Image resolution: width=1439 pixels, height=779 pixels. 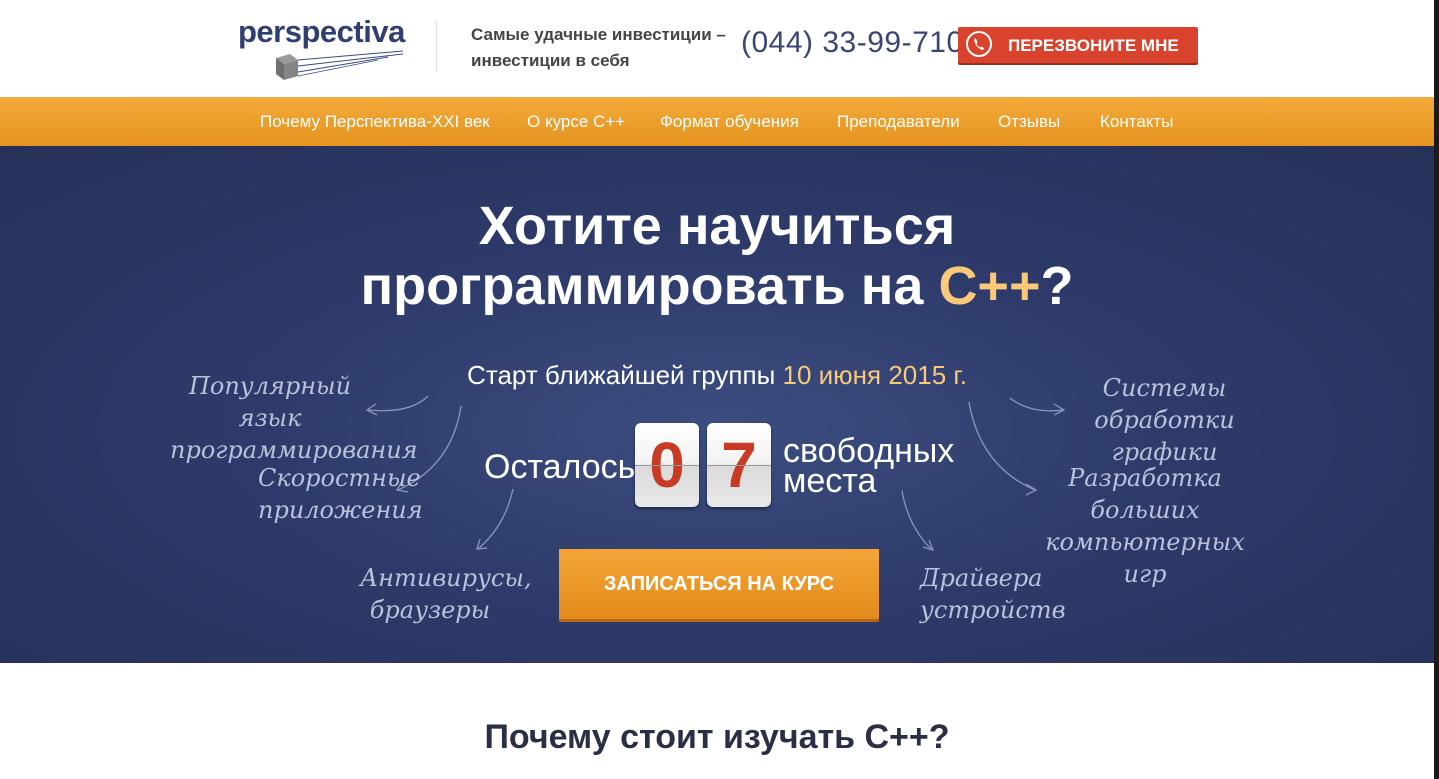 What do you see at coordinates (1057, 286) in the screenshot?
I see `hero-title-suffix: ?` at bounding box center [1057, 286].